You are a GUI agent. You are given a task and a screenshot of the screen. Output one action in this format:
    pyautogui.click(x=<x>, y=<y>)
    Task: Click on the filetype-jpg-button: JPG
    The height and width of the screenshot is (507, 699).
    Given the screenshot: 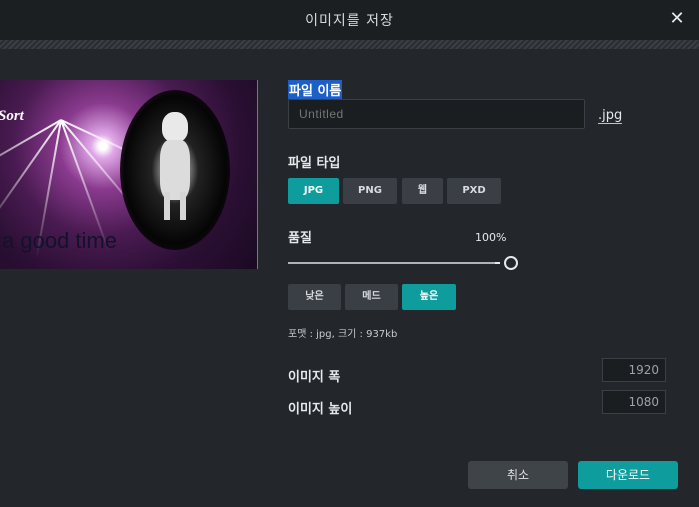 What is the action you would take?
    pyautogui.click(x=313, y=191)
    